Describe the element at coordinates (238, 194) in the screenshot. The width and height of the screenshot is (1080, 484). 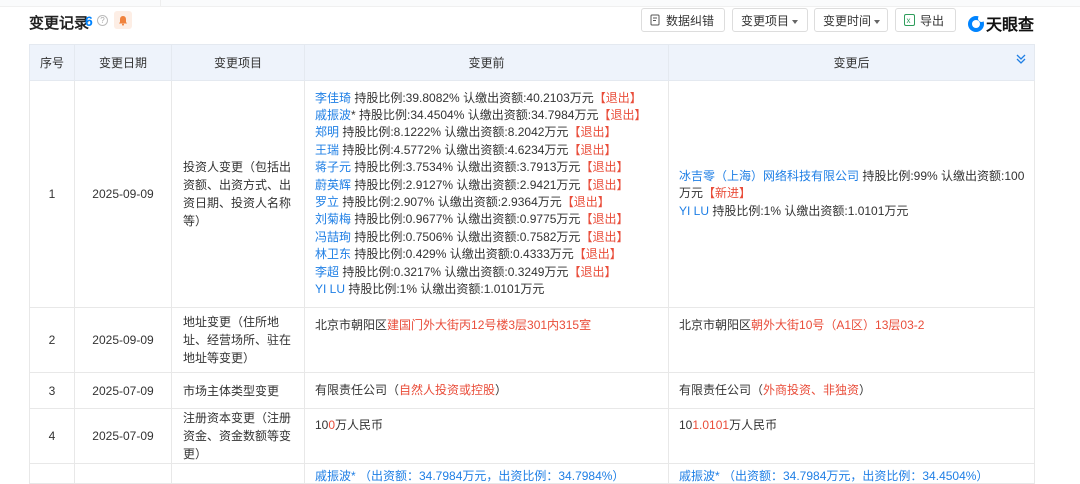
I see `row-item: 投资人变更（包括出资额、出资方式、出资日期、投资人名称等）` at that location.